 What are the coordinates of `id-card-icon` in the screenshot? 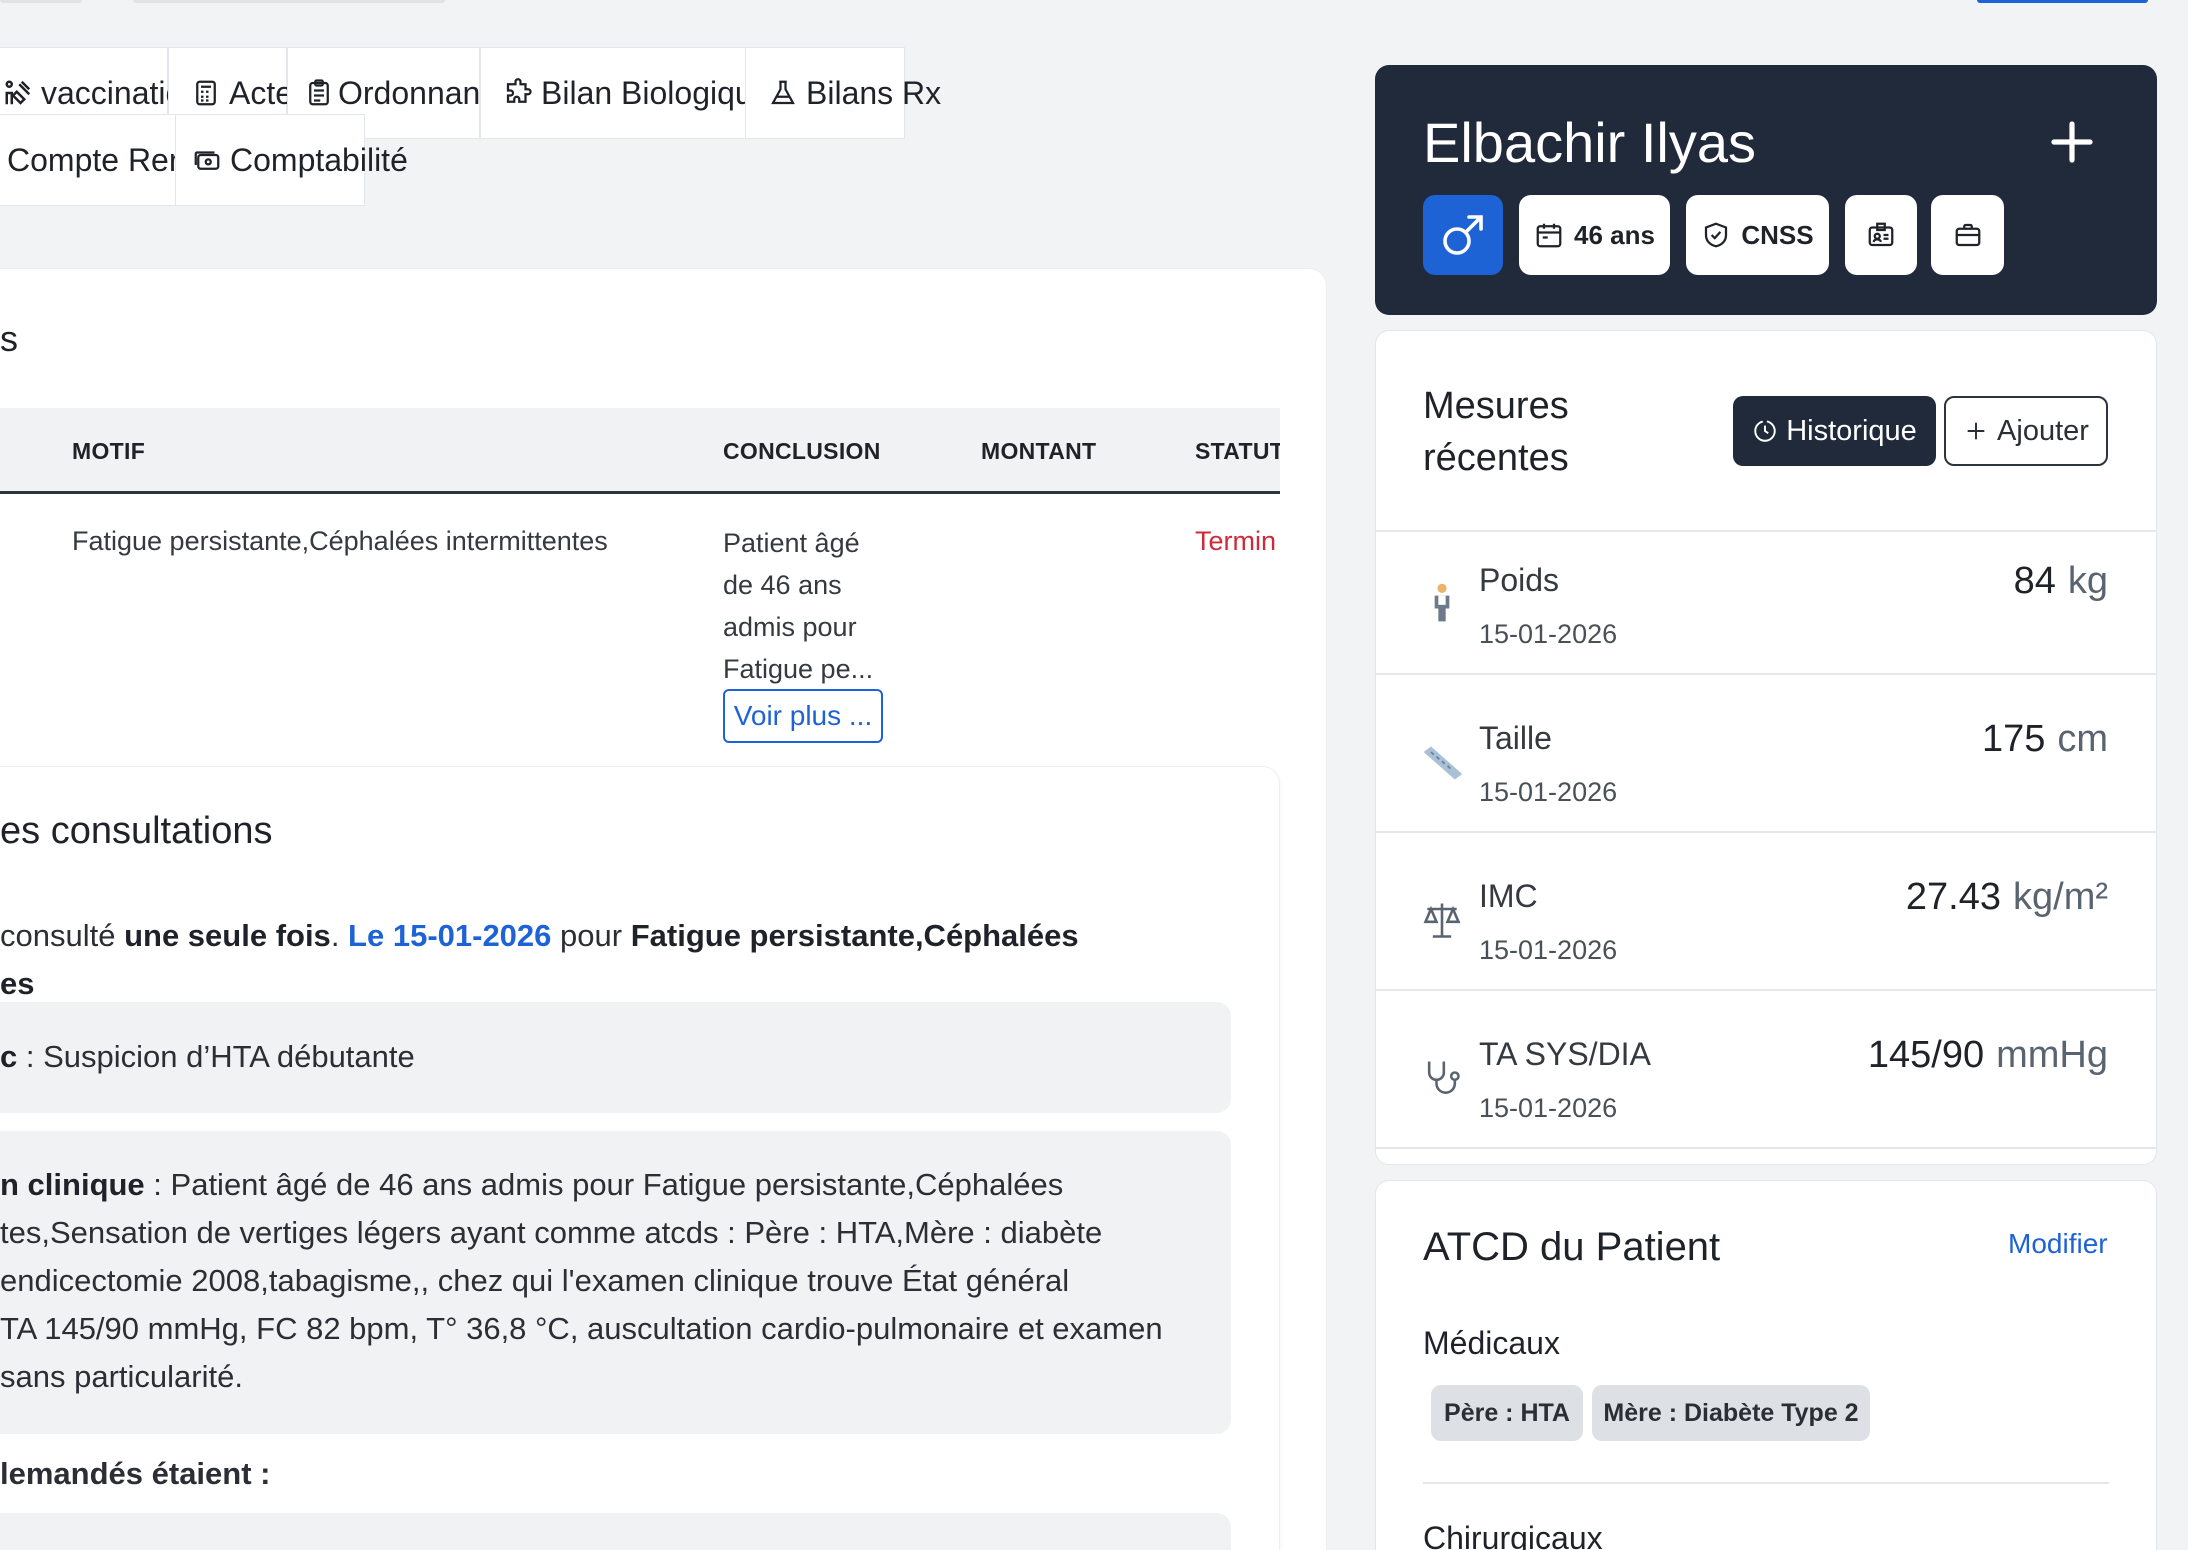 It's located at (1881, 234).